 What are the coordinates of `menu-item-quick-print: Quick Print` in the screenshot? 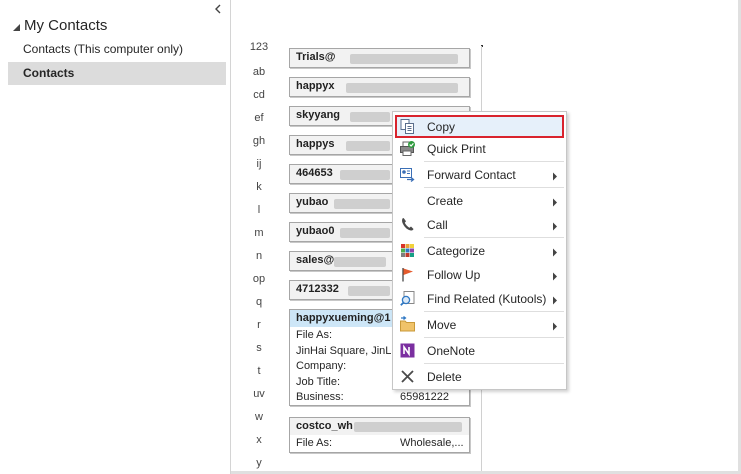 It's located at (479, 148).